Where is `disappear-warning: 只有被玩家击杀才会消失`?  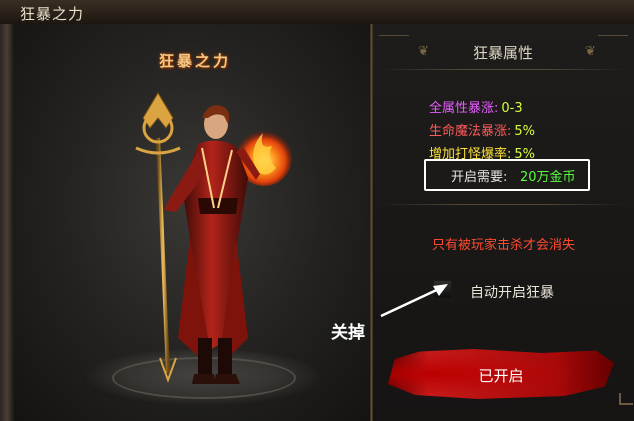
disappear-warning: 只有被玩家击杀才会消失 is located at coordinates (503, 245).